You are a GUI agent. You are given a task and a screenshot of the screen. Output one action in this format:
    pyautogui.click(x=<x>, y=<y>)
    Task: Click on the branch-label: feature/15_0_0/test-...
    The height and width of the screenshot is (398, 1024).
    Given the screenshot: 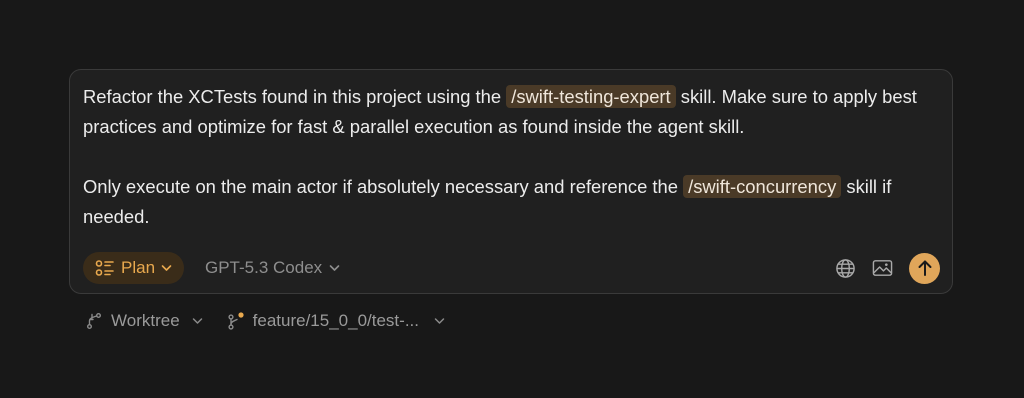 What is the action you would take?
    pyautogui.click(x=335, y=320)
    